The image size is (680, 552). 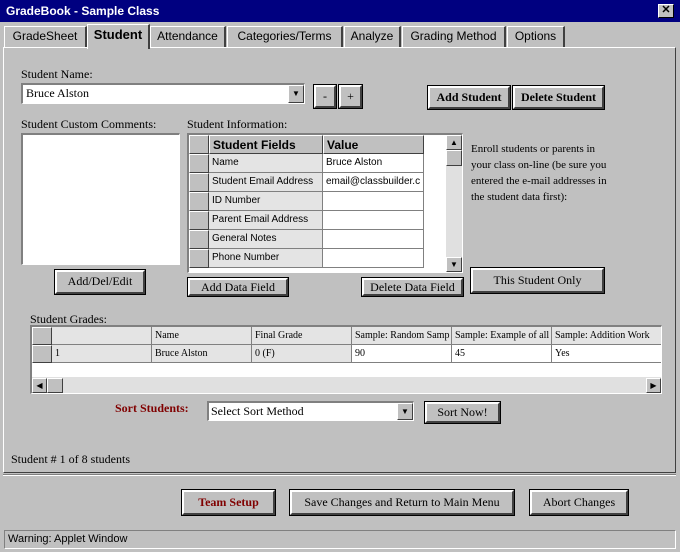 I want to click on field-value-cell: Bruce Alston, so click(x=373, y=163).